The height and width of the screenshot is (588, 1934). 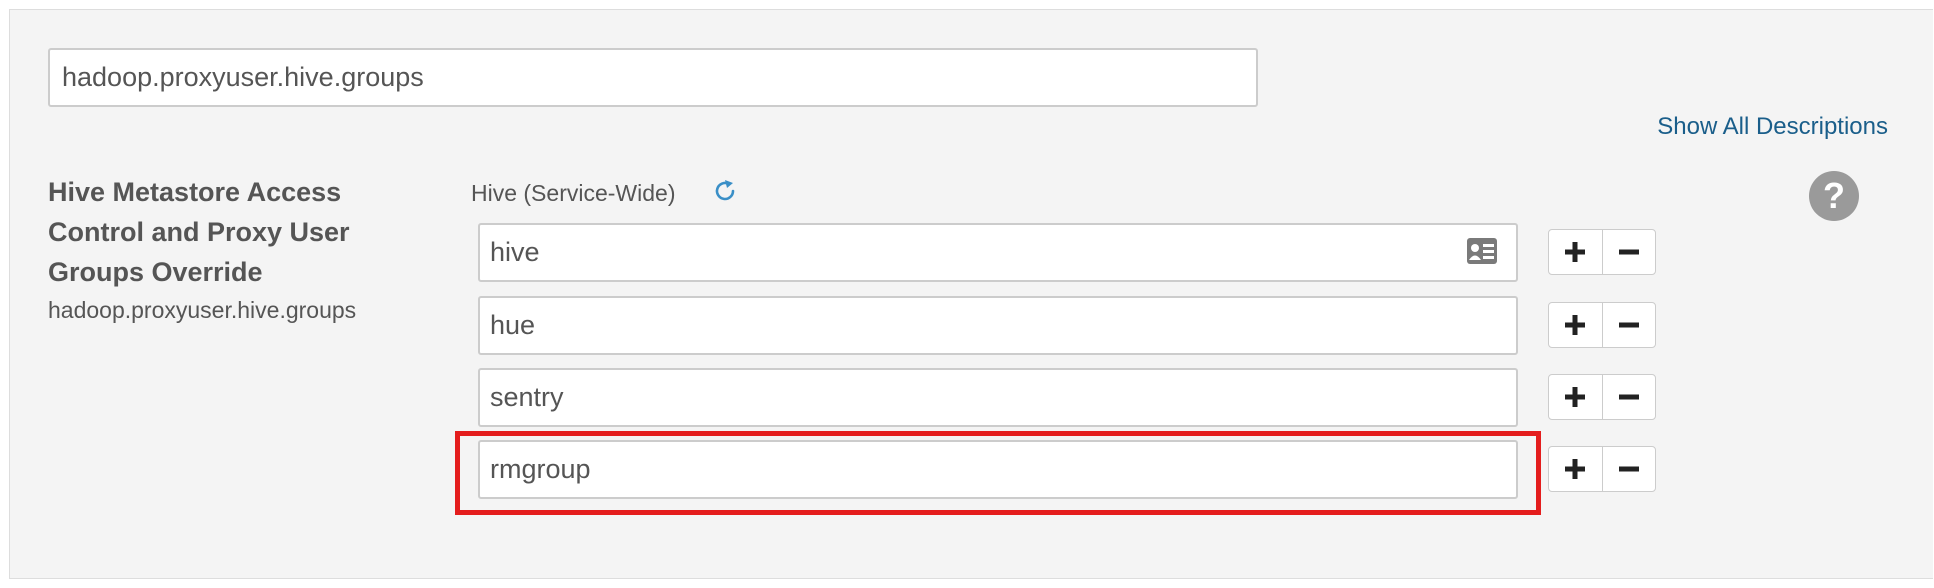 What do you see at coordinates (653, 77) in the screenshot?
I see `search-input` at bounding box center [653, 77].